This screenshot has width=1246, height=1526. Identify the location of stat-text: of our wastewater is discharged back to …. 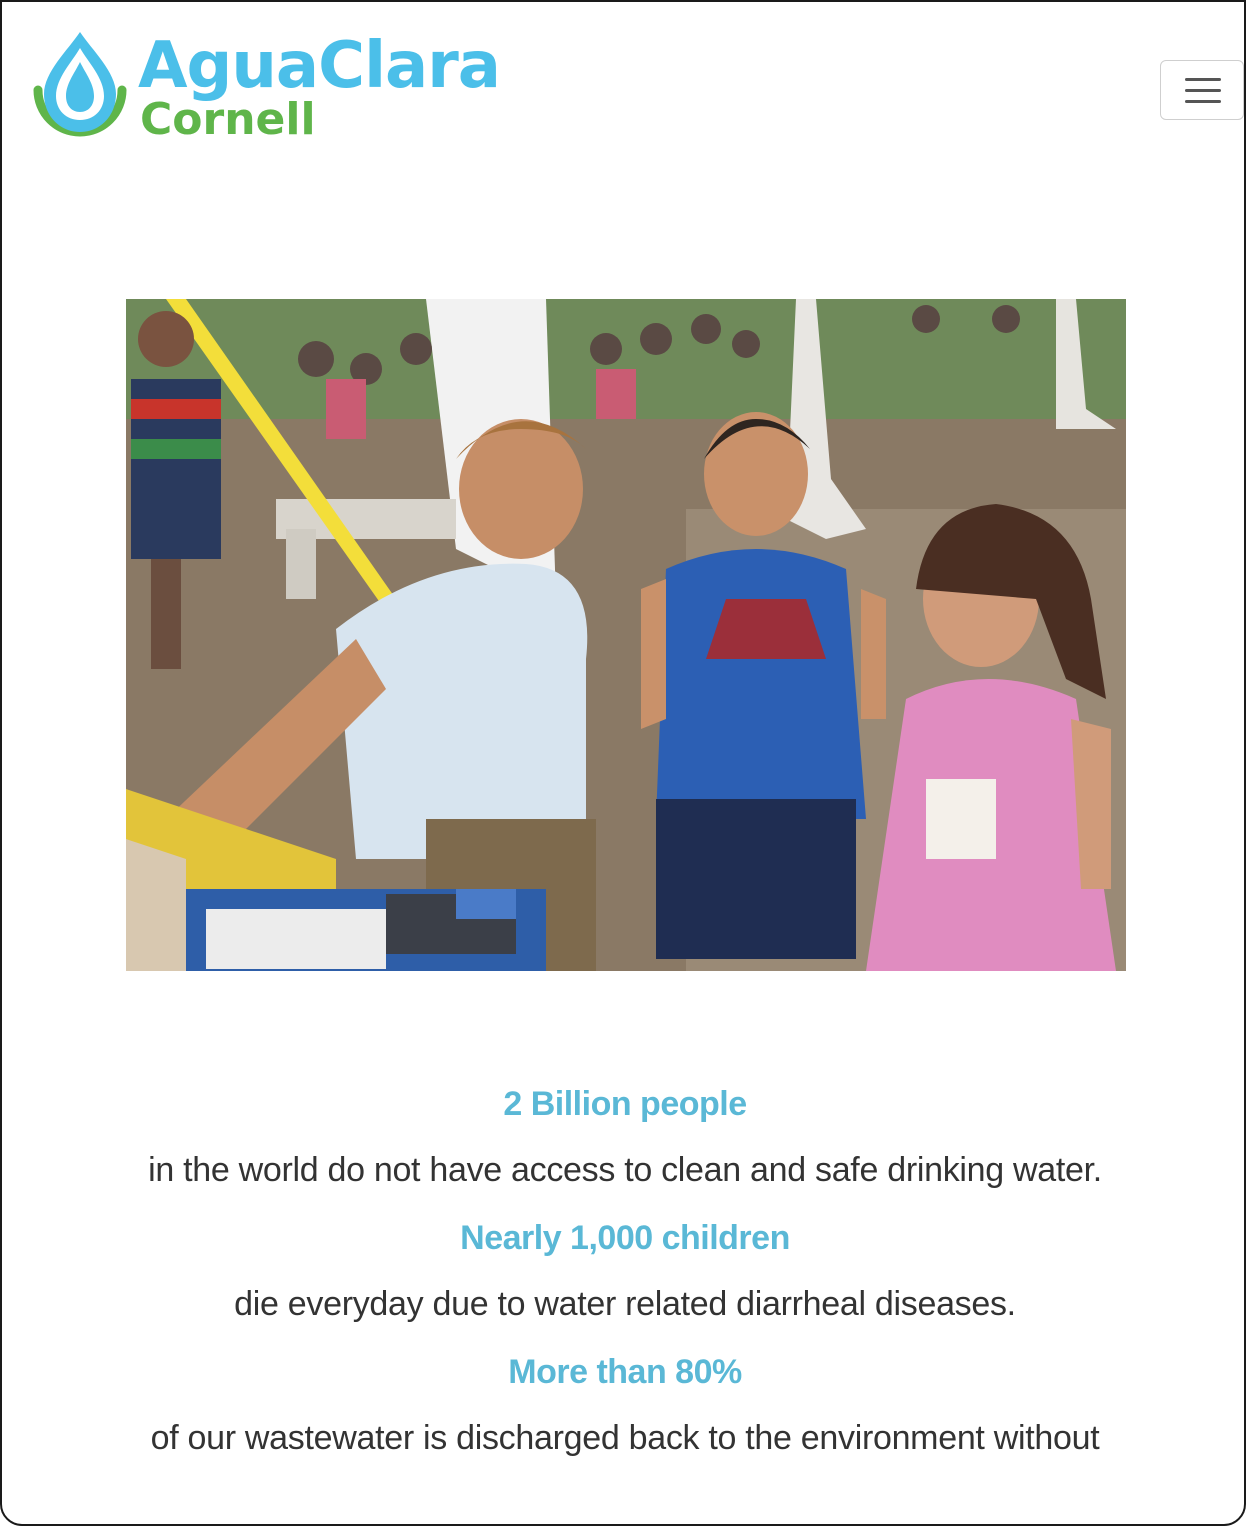
(625, 1438).